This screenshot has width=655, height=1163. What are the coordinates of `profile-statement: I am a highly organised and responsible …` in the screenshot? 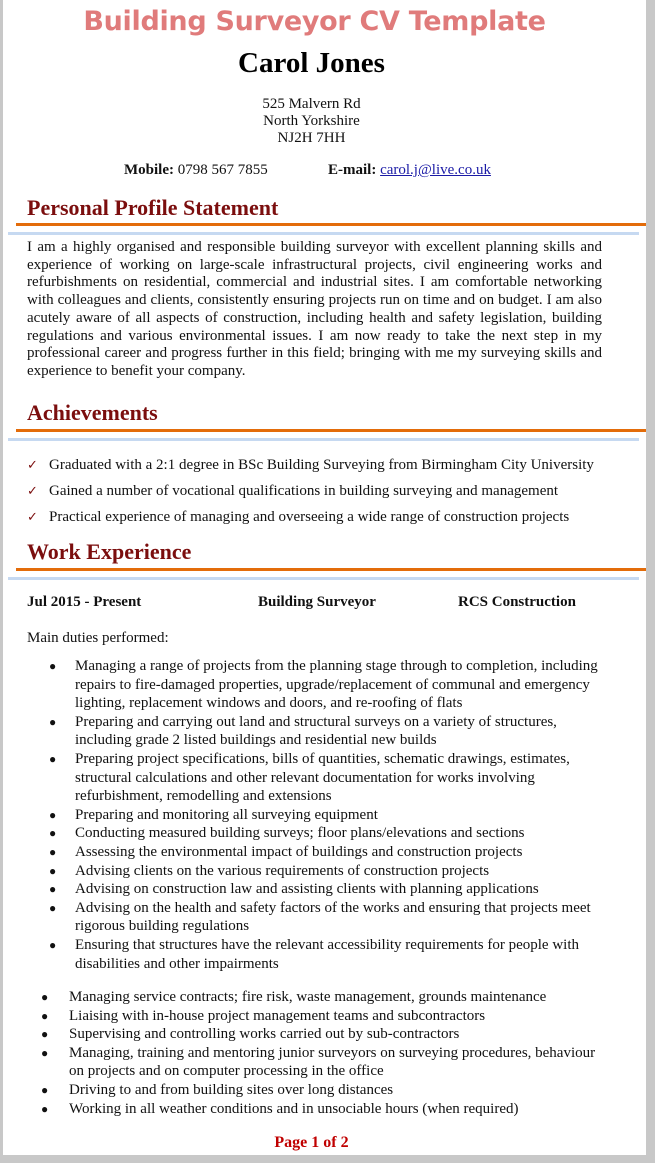 It's located at (314, 309).